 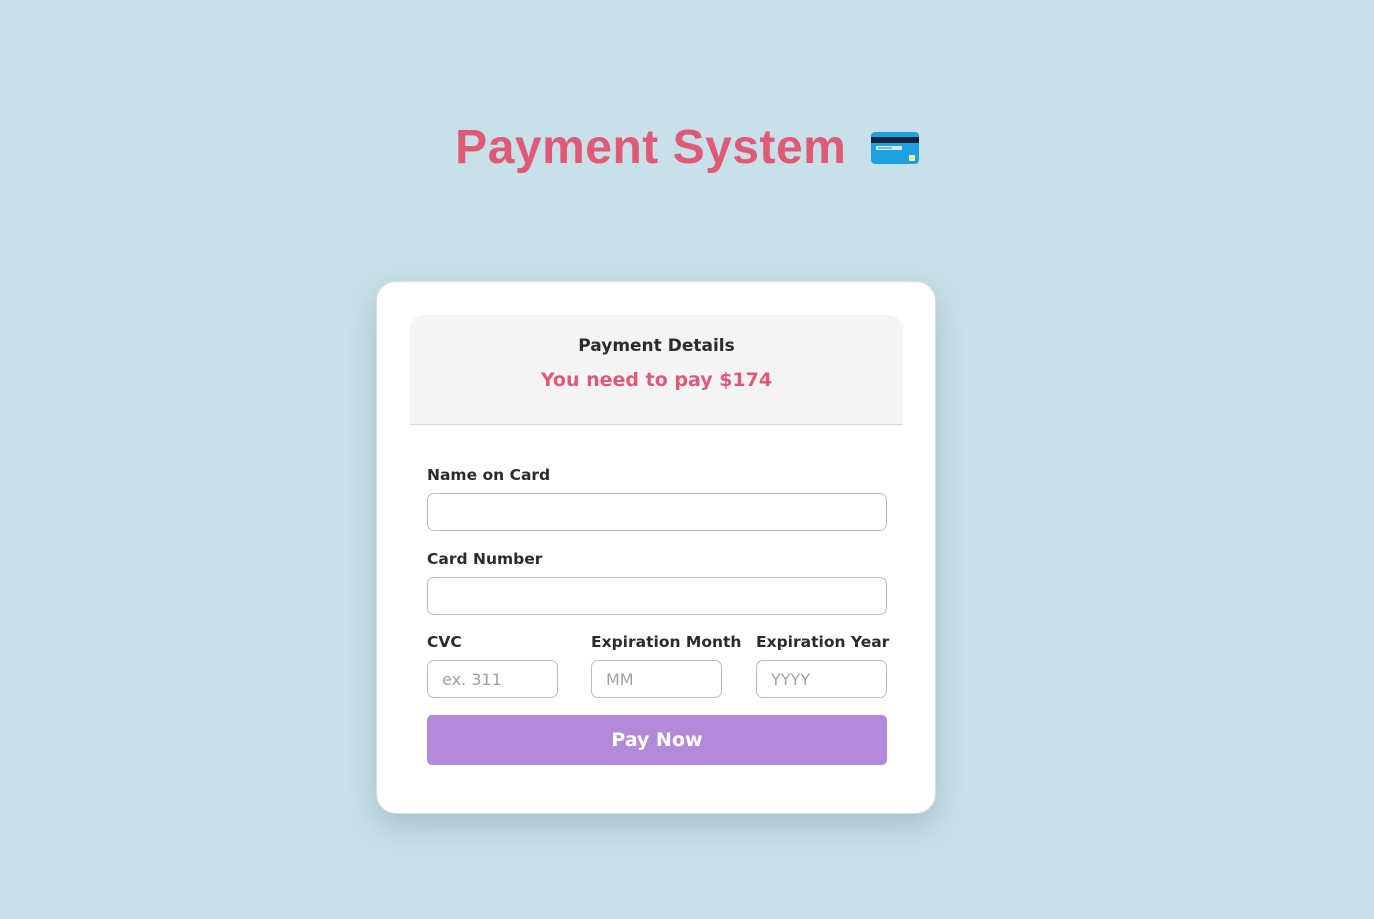 I want to click on card-number-label: Card Number, so click(x=485, y=559).